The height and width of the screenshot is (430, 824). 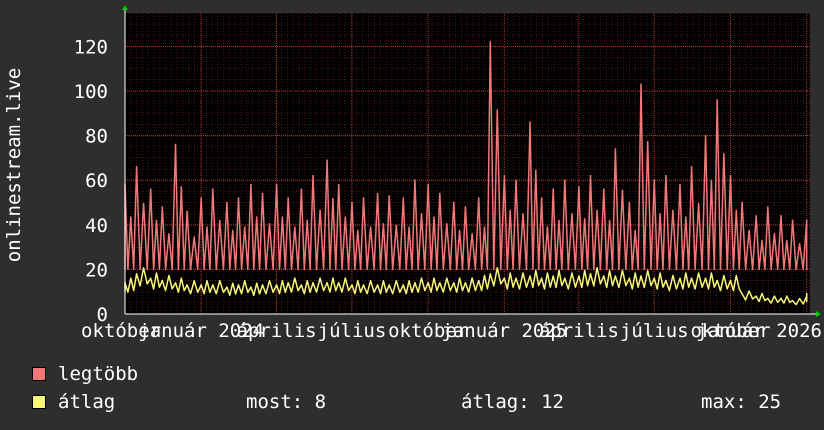 I want to click on stat-average: átlag: 12, so click(x=512, y=402).